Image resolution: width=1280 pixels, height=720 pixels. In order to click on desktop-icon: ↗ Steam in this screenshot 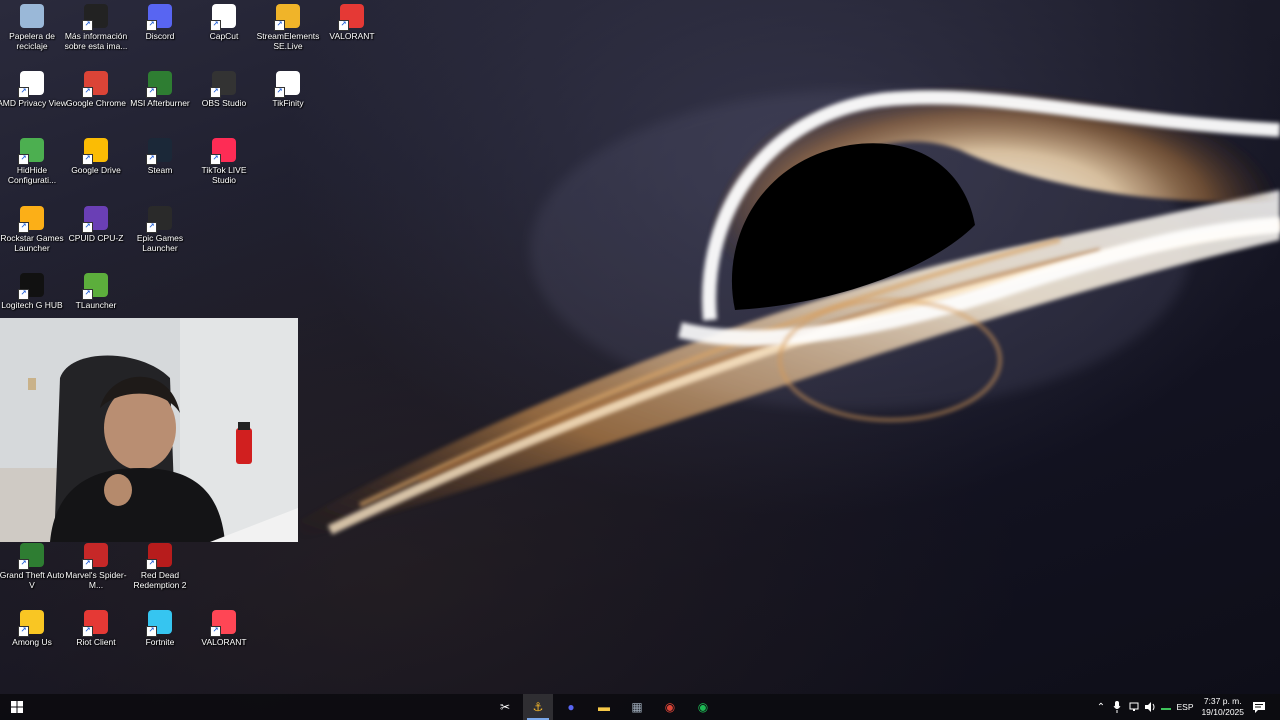, I will do `click(160, 165)`.